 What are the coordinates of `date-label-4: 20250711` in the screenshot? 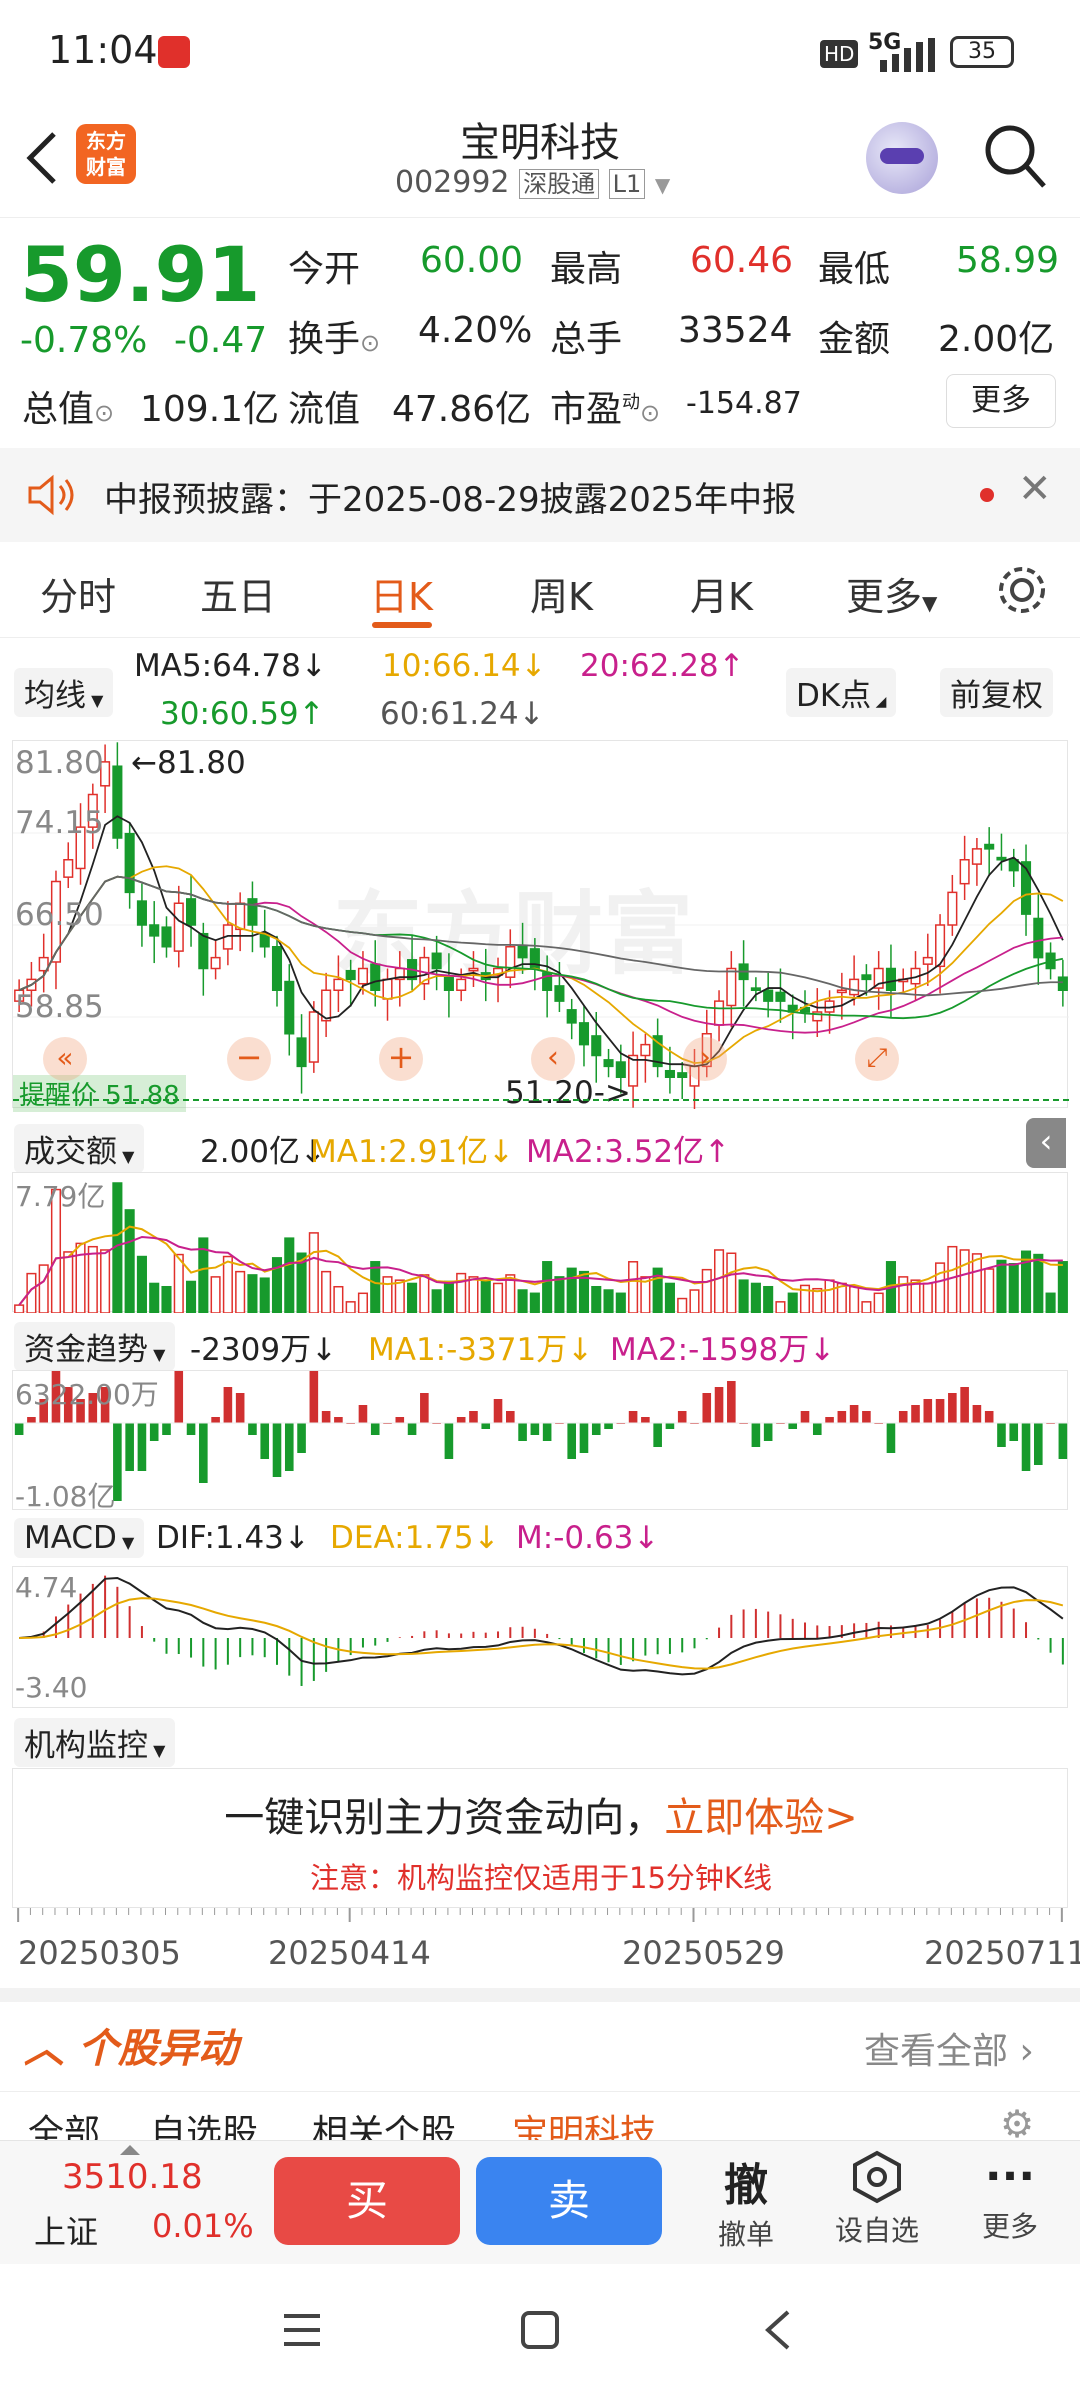 It's located at (1002, 1953).